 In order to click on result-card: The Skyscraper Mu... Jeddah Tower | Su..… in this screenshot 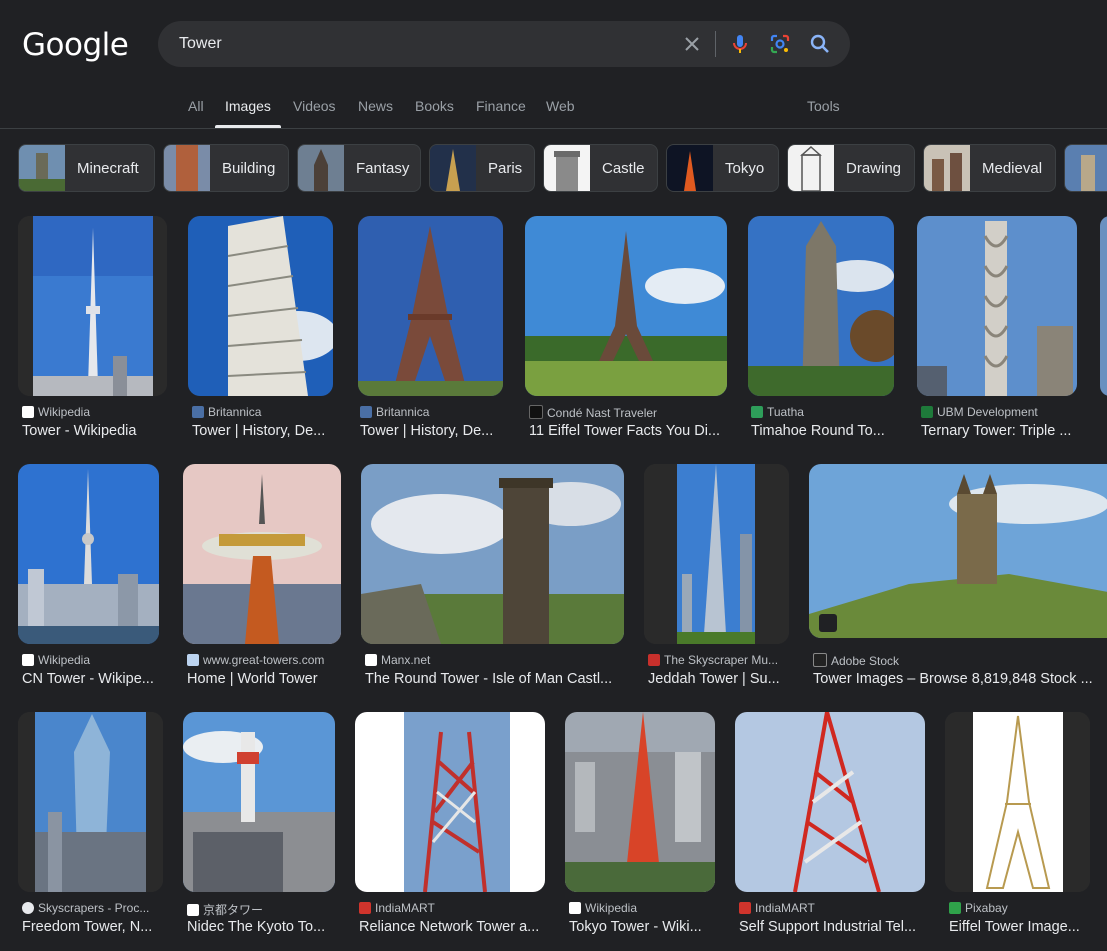, I will do `click(716, 576)`.